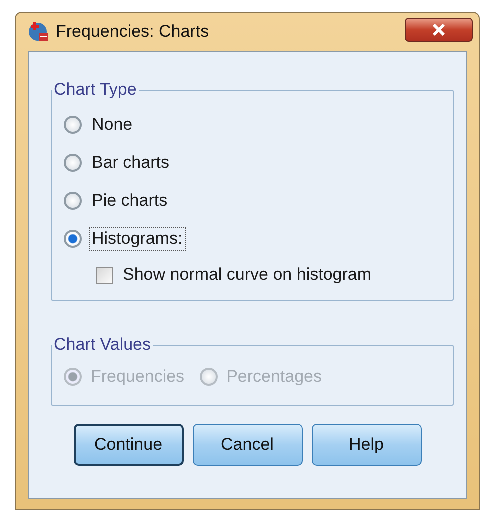  I want to click on radio-label: Histograms:, so click(137, 239).